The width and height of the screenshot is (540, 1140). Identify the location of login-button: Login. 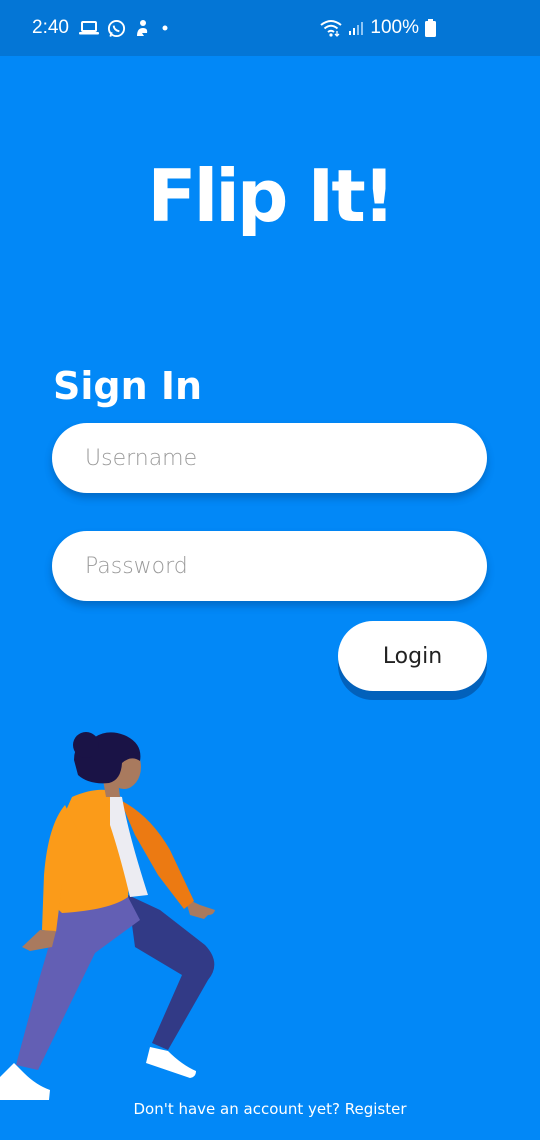
(412, 656).